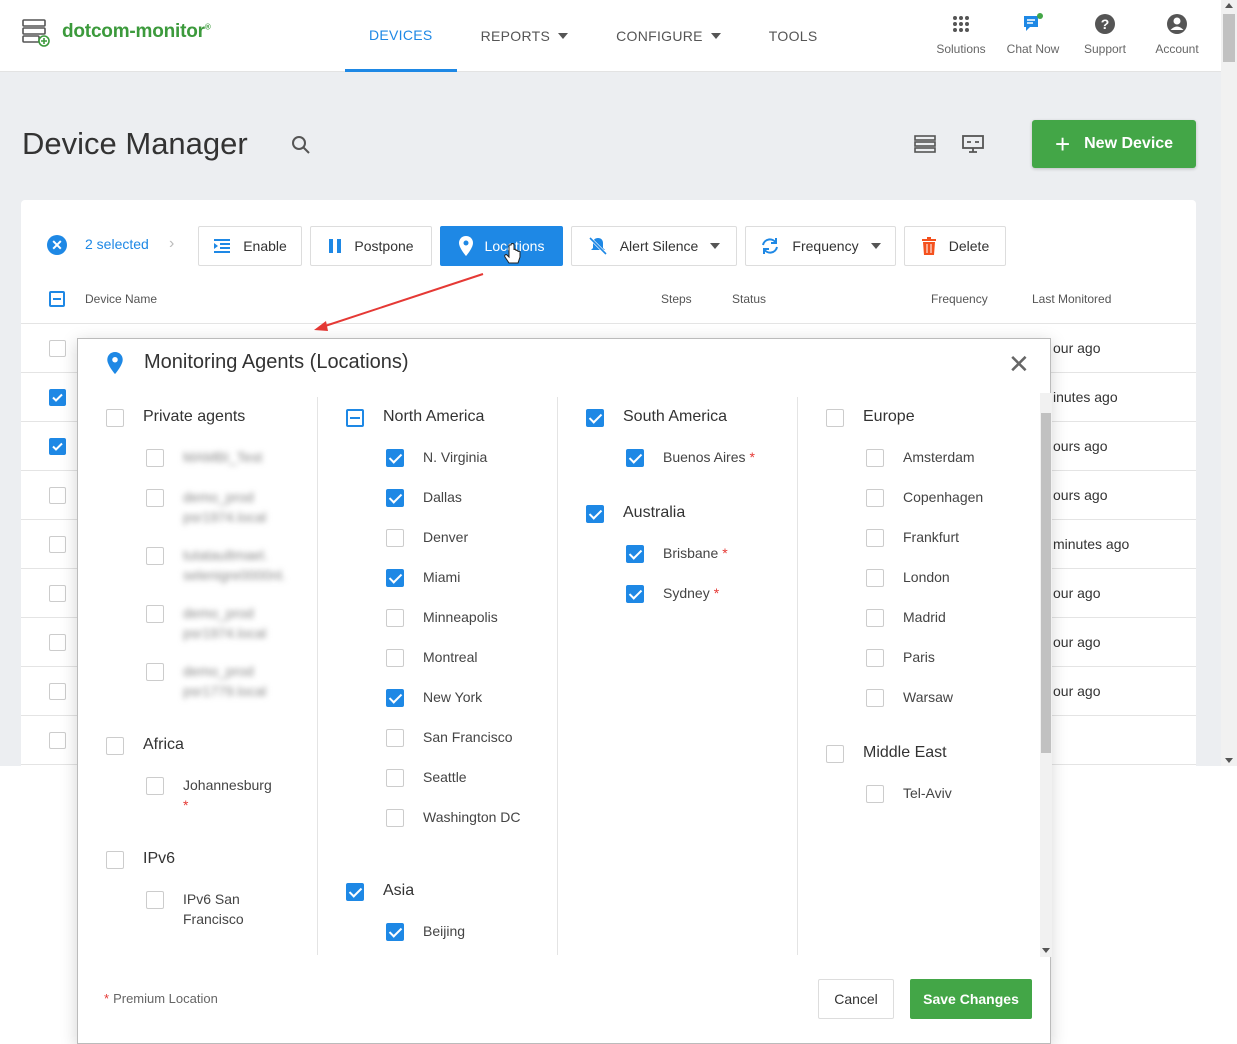 The width and height of the screenshot is (1237, 1044). I want to click on close-icon: ✕, so click(1019, 364).